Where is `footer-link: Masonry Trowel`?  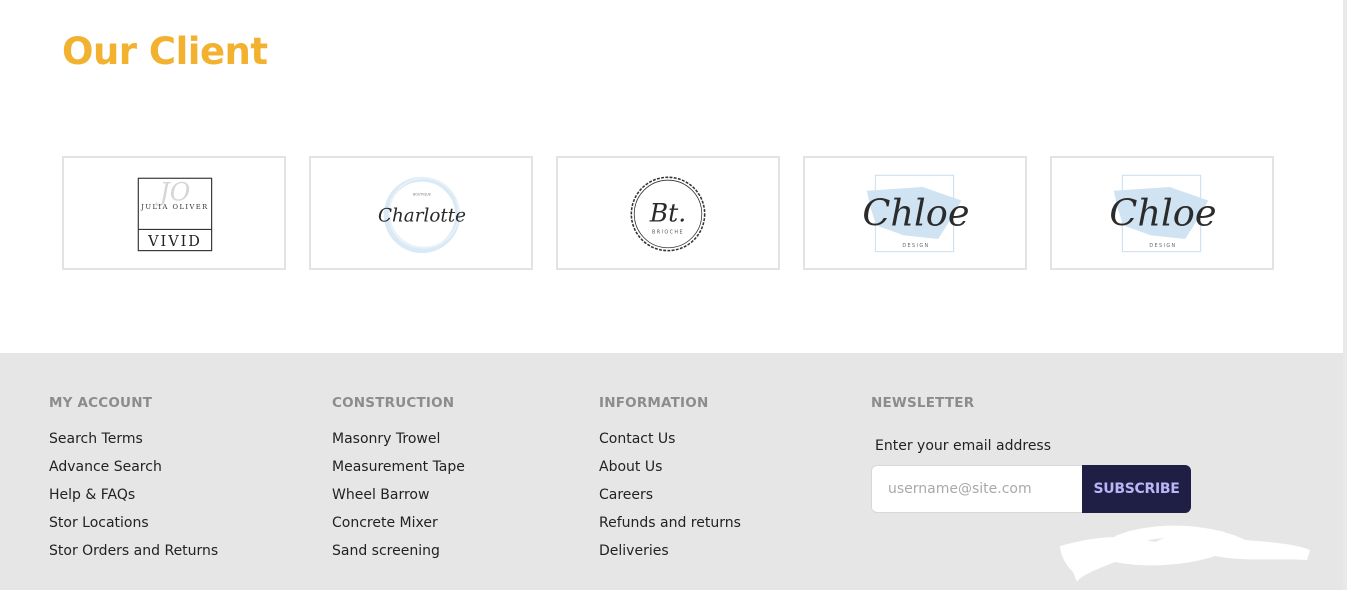
footer-link: Masonry Trowel is located at coordinates (398, 443).